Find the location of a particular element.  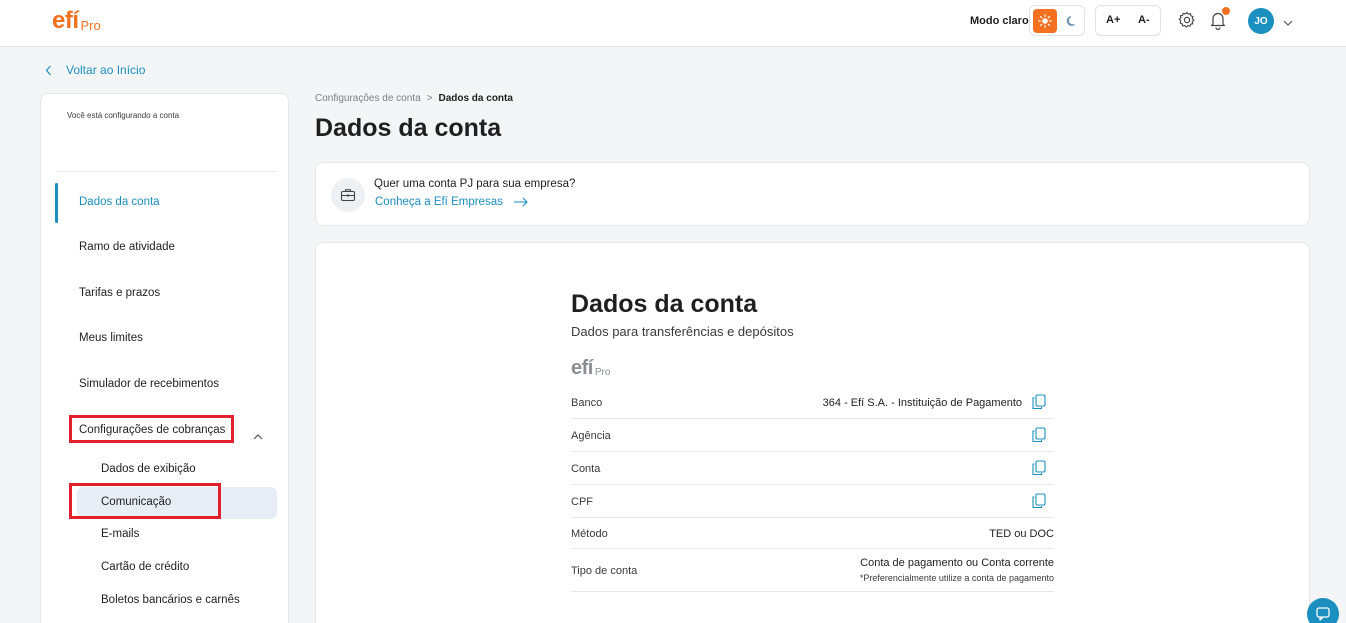

font-size-controls: A+ A- is located at coordinates (1128, 20).